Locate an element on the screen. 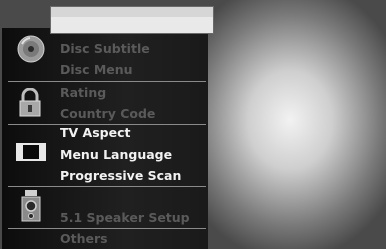 The height and width of the screenshot is (249, 386). menu-title-bar is located at coordinates (132, 20).